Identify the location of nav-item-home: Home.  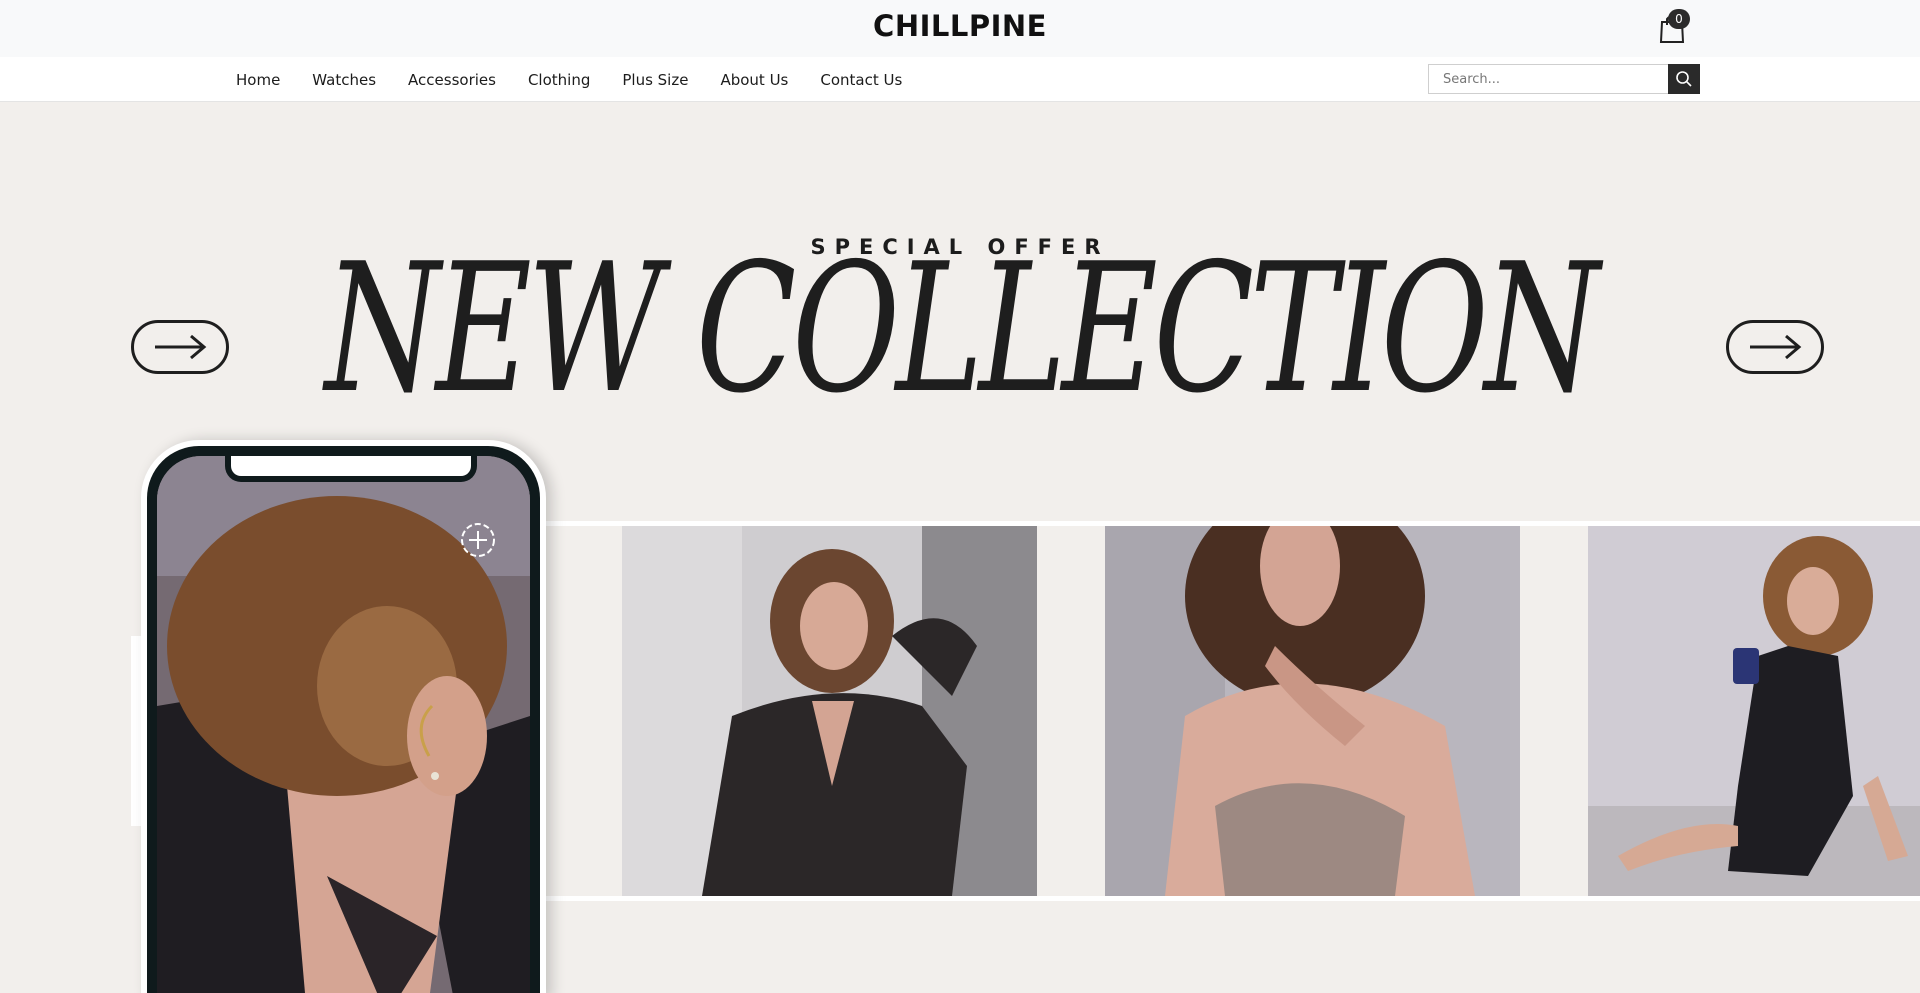
(258, 80).